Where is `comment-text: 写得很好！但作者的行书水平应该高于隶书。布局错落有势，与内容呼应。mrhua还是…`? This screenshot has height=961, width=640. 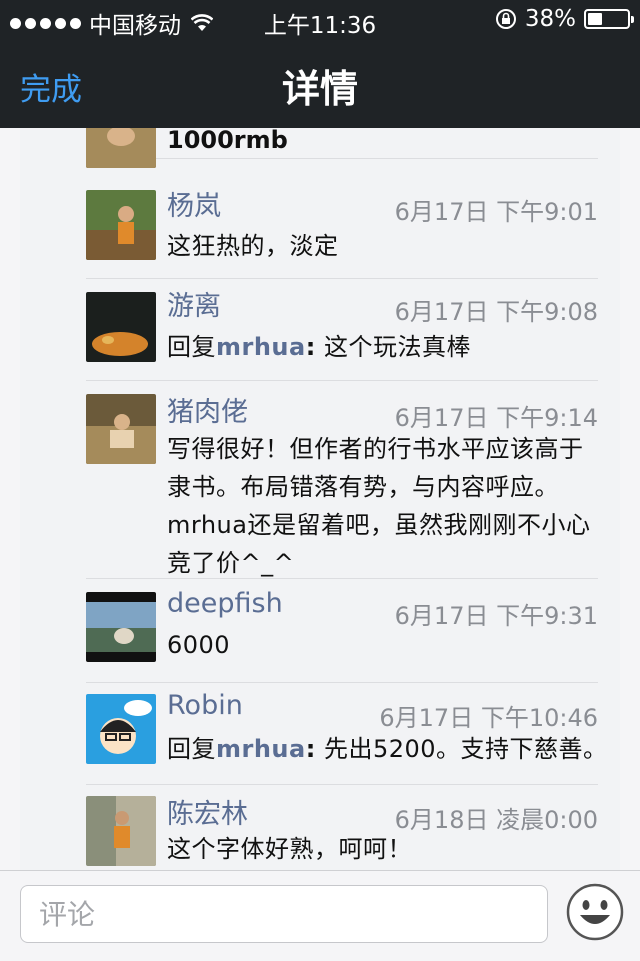 comment-text: 写得很好！但作者的行书水平应该高于隶书。布局错落有势，与内容呼应。mrhua还是… is located at coordinates (379, 506).